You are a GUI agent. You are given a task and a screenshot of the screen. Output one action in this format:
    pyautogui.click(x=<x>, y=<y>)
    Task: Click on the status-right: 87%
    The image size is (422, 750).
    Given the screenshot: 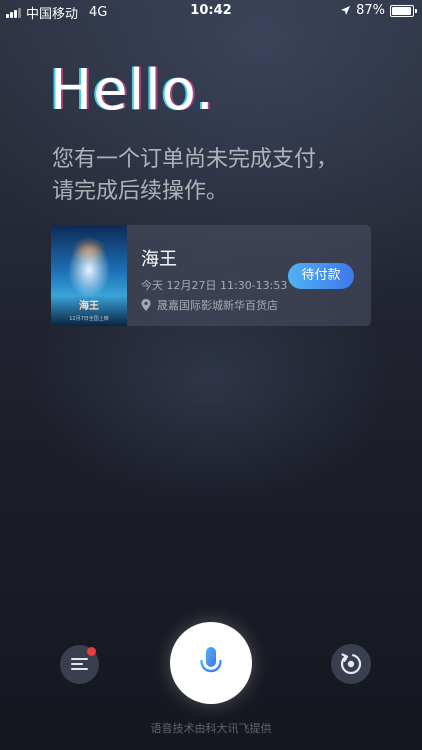 What is the action you would take?
    pyautogui.click(x=378, y=10)
    